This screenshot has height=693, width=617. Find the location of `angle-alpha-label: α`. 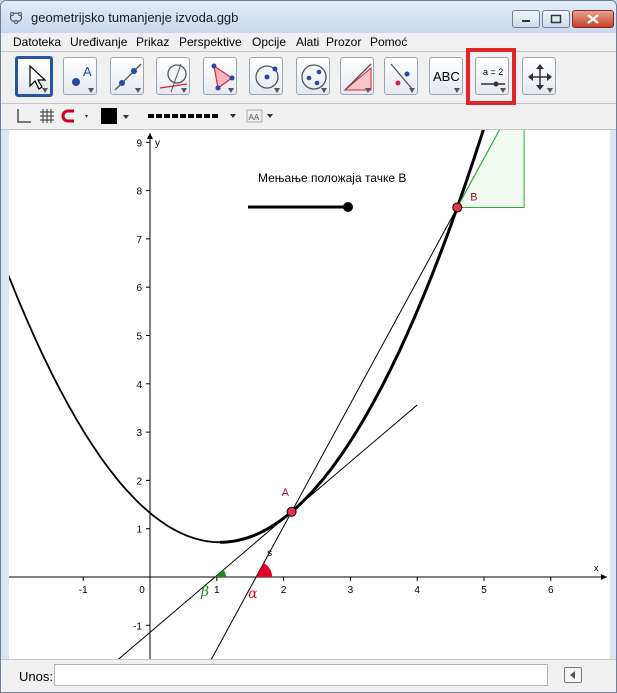

angle-alpha-label: α is located at coordinates (253, 594).